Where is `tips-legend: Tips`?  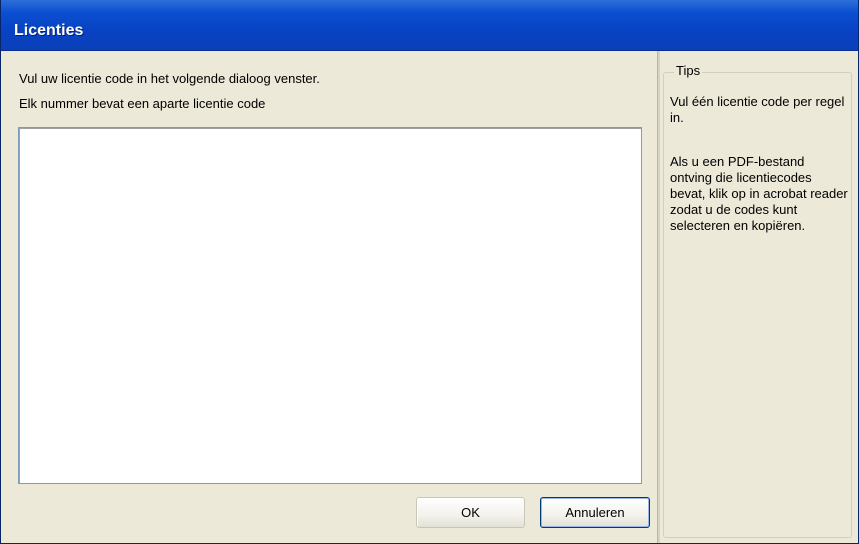 tips-legend: Tips is located at coordinates (688, 70).